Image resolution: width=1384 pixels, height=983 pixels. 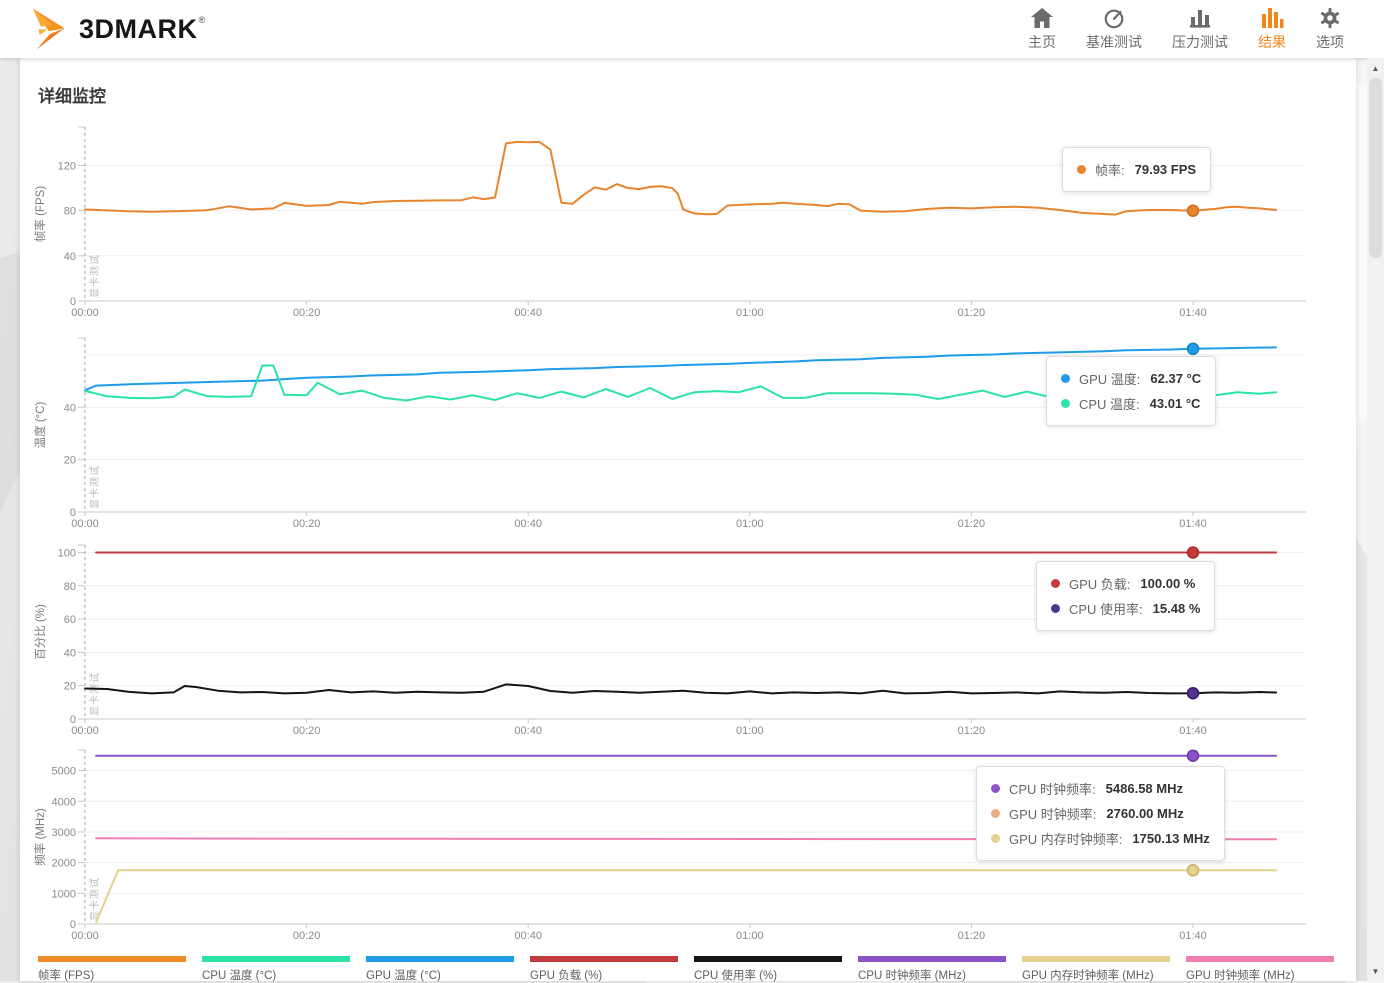 I want to click on vertical-scrollbar: ▲ ▼, so click(x=1375, y=519).